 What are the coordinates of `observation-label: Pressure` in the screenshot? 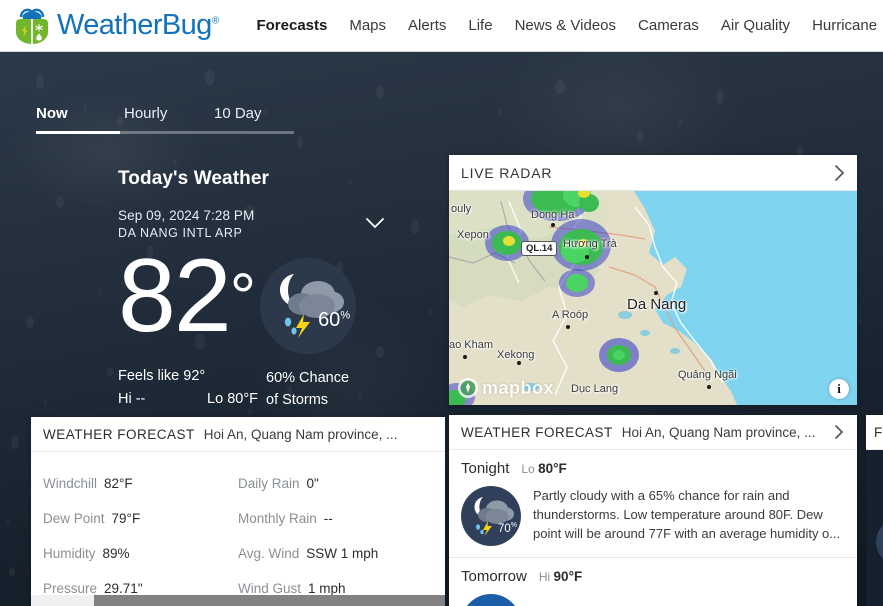 It's located at (70, 588).